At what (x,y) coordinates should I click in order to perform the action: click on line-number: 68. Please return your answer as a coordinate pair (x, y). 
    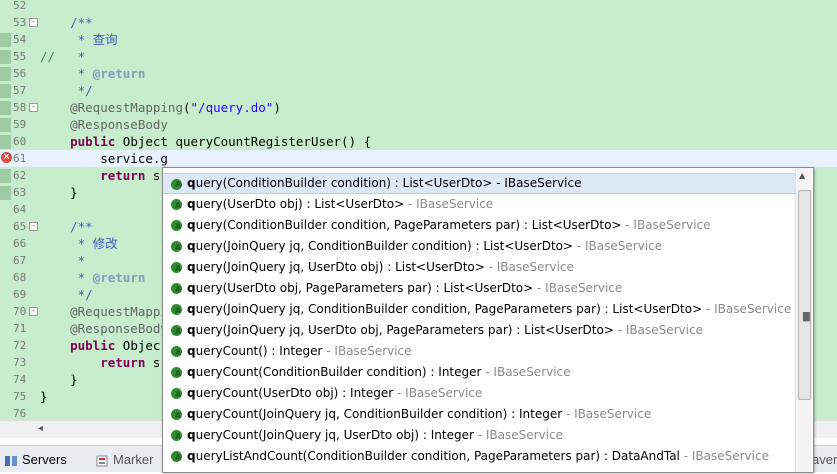
    Looking at the image, I should click on (20, 277).